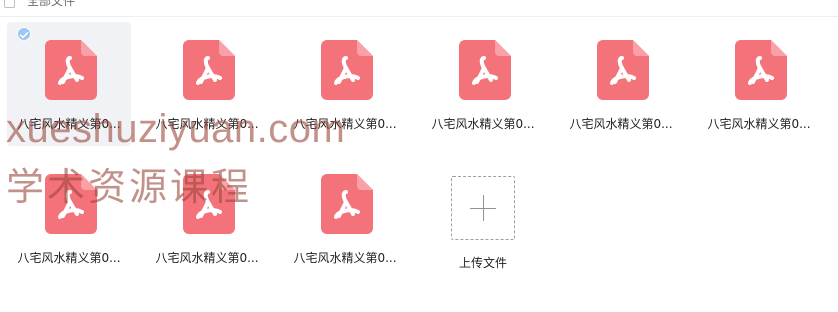 This screenshot has height=312, width=838. Describe the element at coordinates (419, 8) in the screenshot. I see `file-list-header: 全部文件` at that location.